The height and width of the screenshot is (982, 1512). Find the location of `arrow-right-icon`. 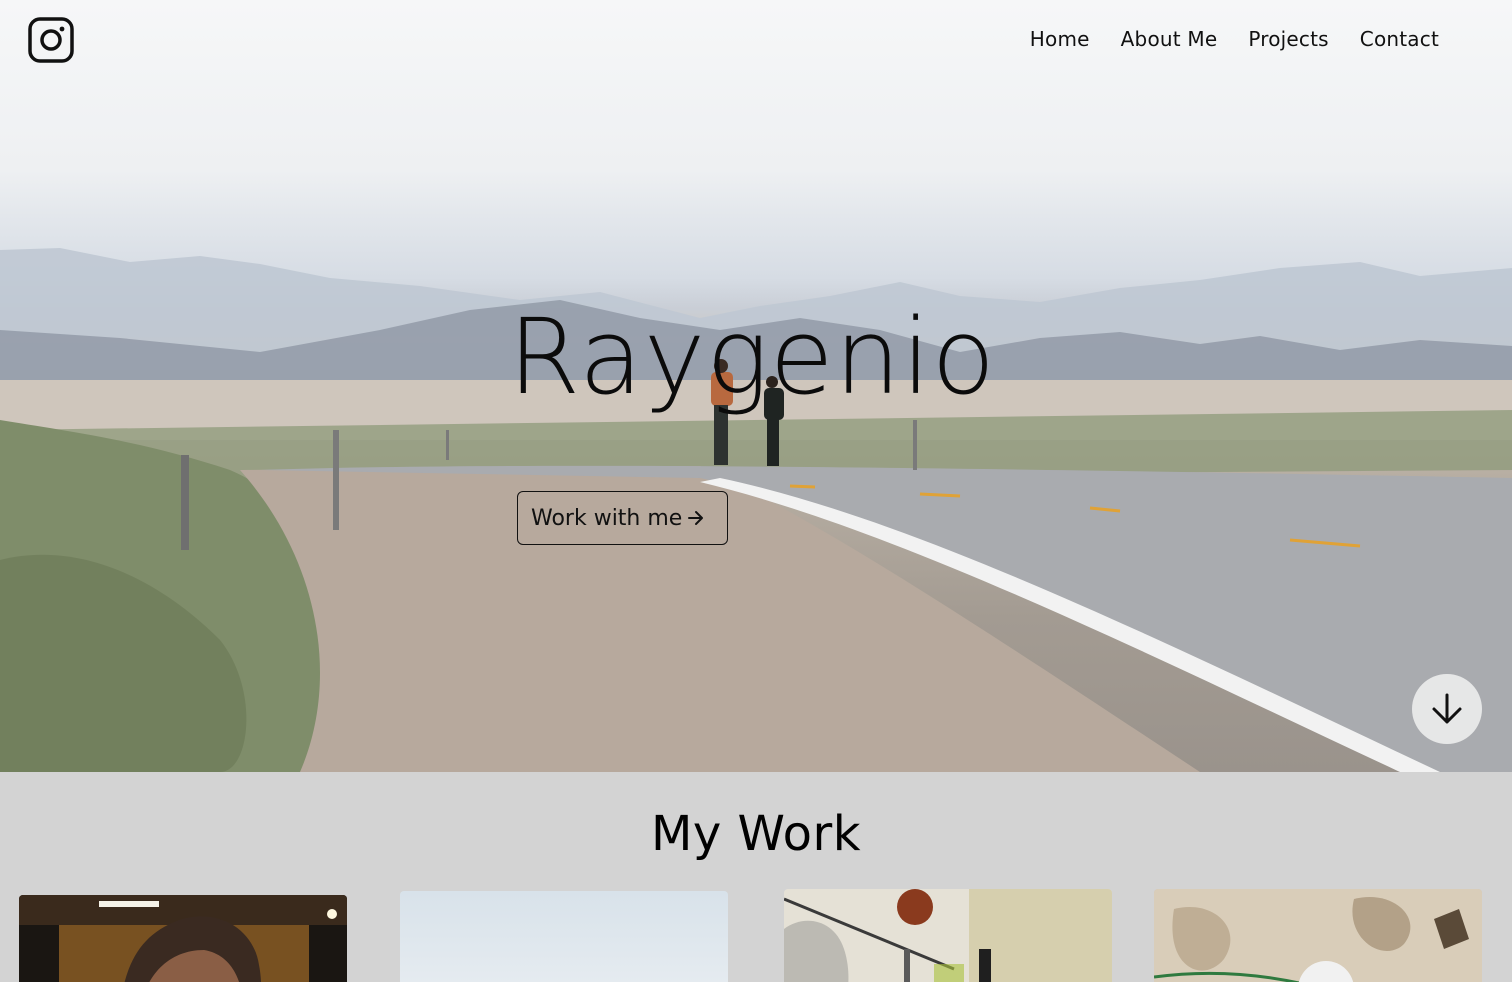

arrow-right-icon is located at coordinates (696, 518).